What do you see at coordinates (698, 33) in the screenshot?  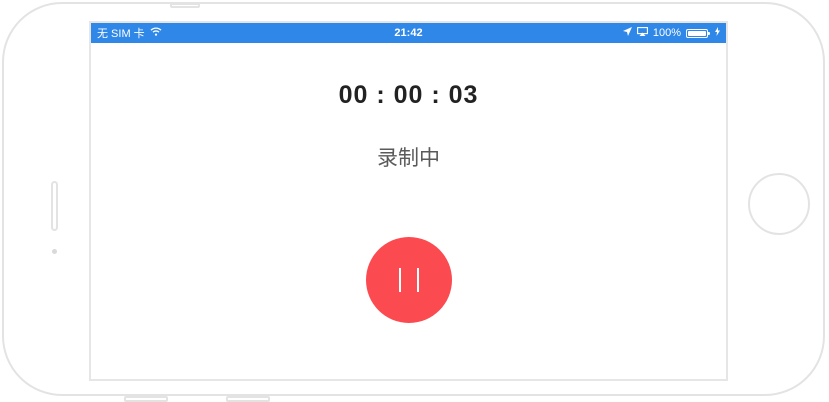 I see `battery-icon` at bounding box center [698, 33].